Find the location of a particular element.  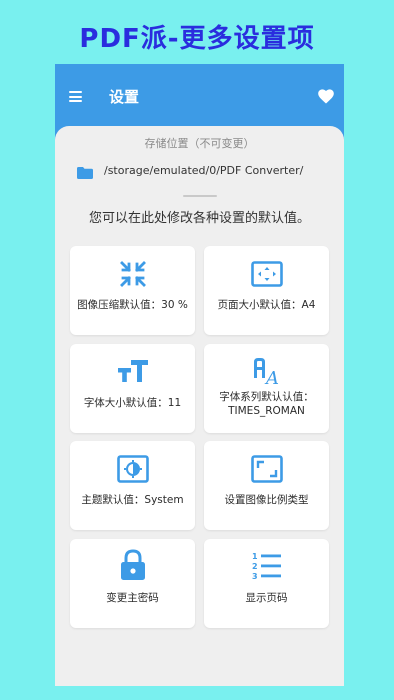

theme-label: 主题默认值：System is located at coordinates (132, 500).